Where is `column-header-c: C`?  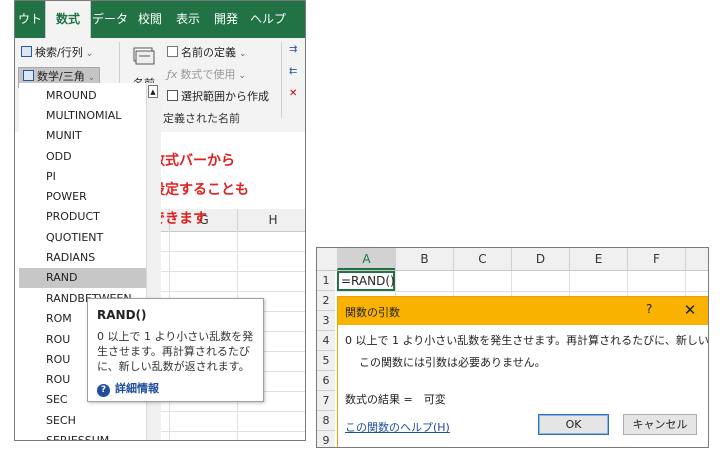
column-header-c: C is located at coordinates (482, 259).